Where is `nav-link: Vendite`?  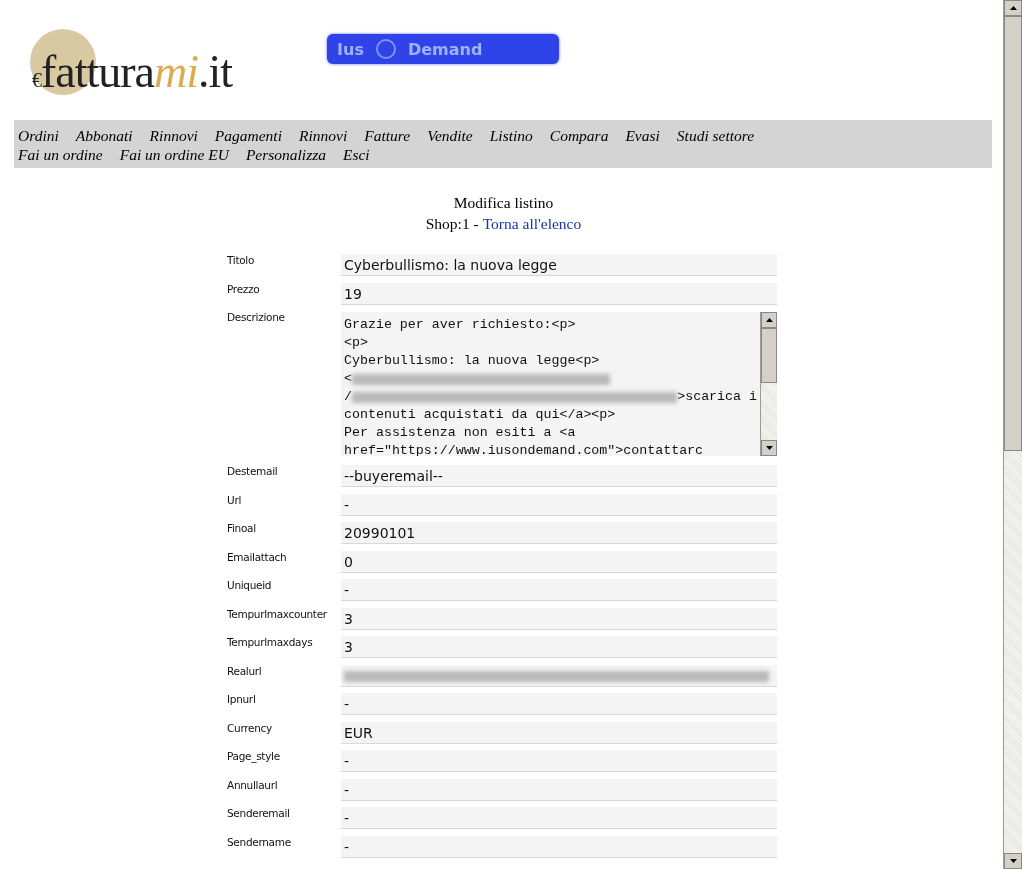 nav-link: Vendite is located at coordinates (450, 135).